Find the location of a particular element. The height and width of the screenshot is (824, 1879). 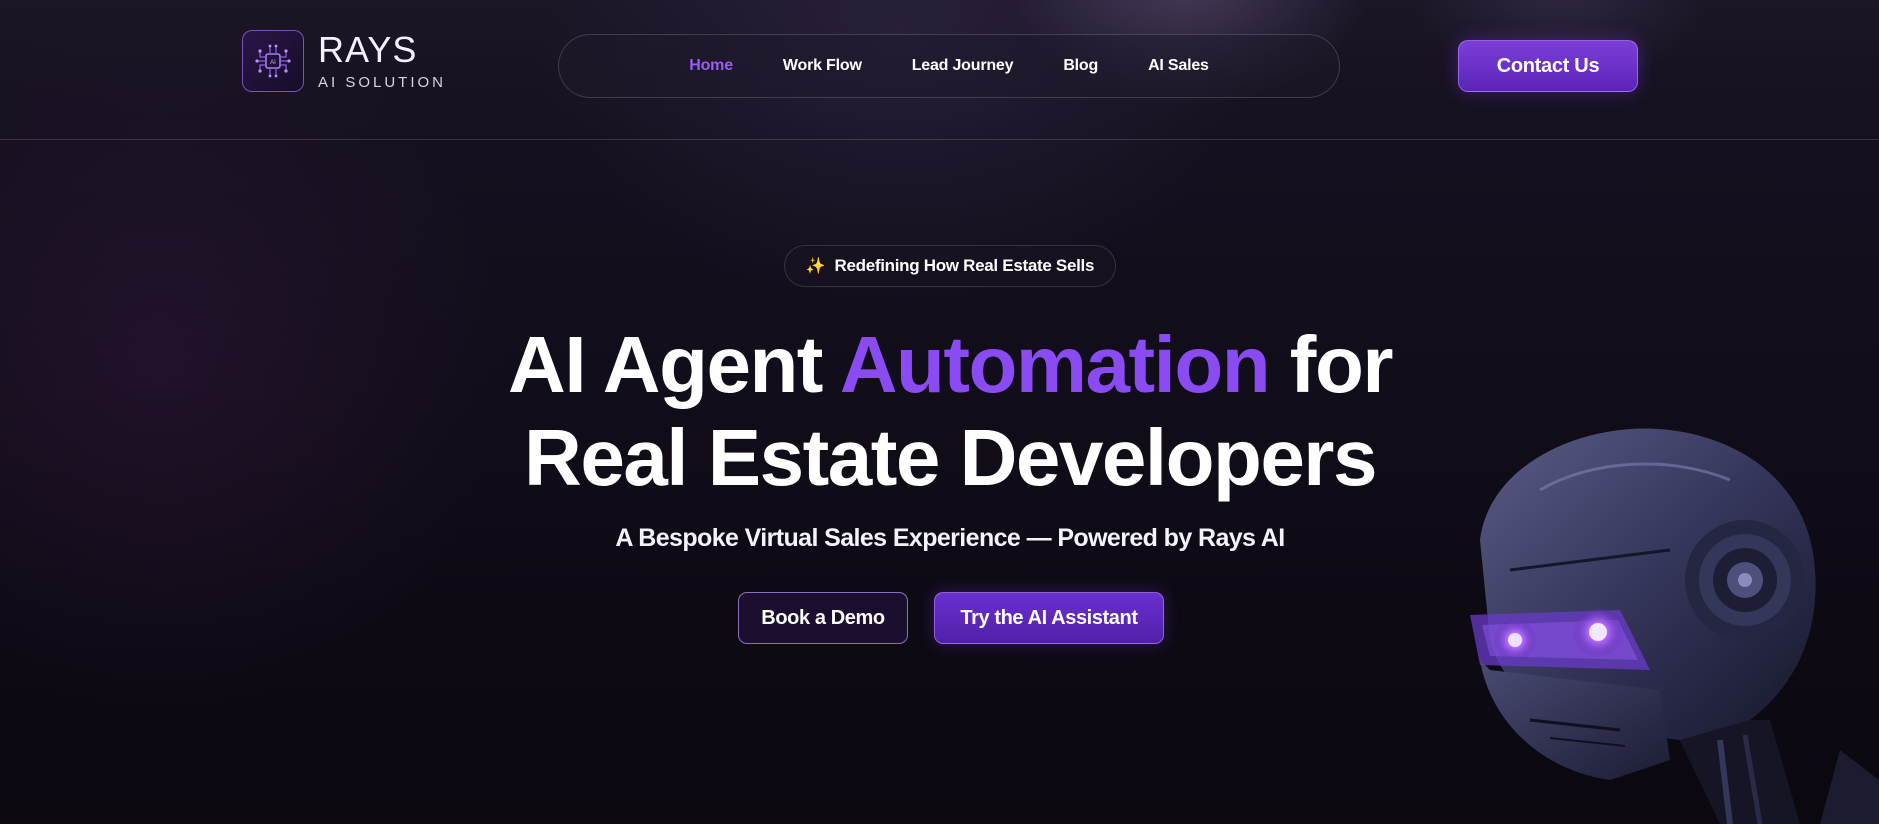

circuit-chip-icon: AI is located at coordinates (273, 61).